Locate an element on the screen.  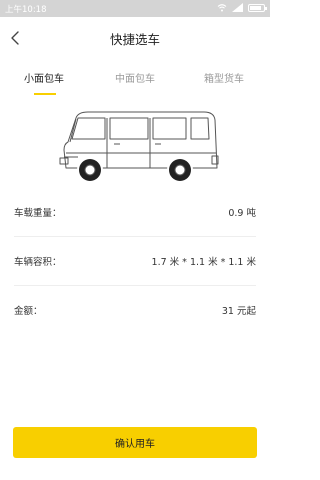
battery-icon is located at coordinates (257, 7).